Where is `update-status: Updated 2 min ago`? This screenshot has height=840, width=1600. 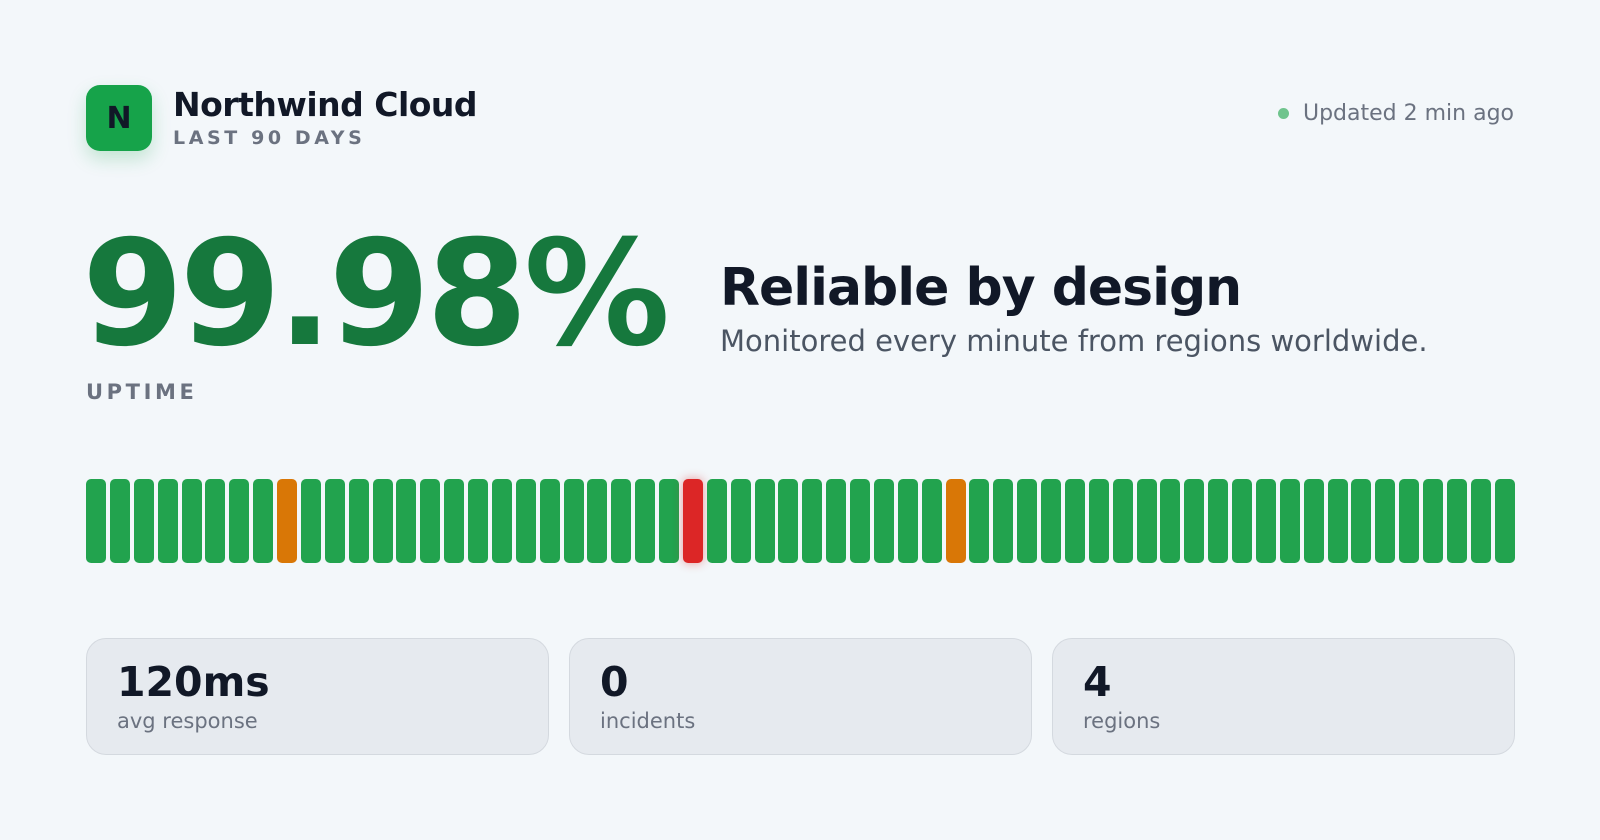 update-status: Updated 2 min ago is located at coordinates (1395, 113).